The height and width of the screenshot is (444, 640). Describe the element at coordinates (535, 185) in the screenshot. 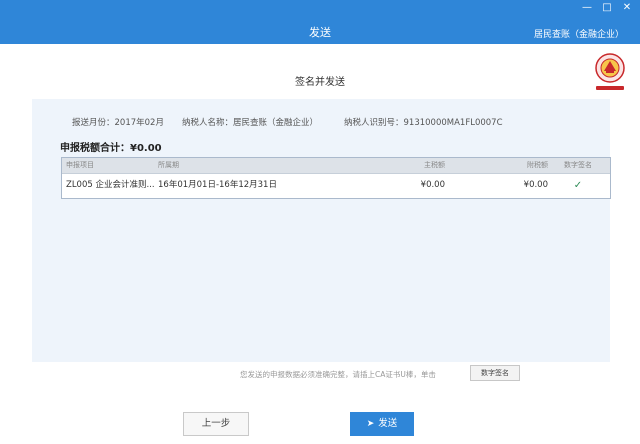

I see `row-addl-tax: ¥0.00` at that location.